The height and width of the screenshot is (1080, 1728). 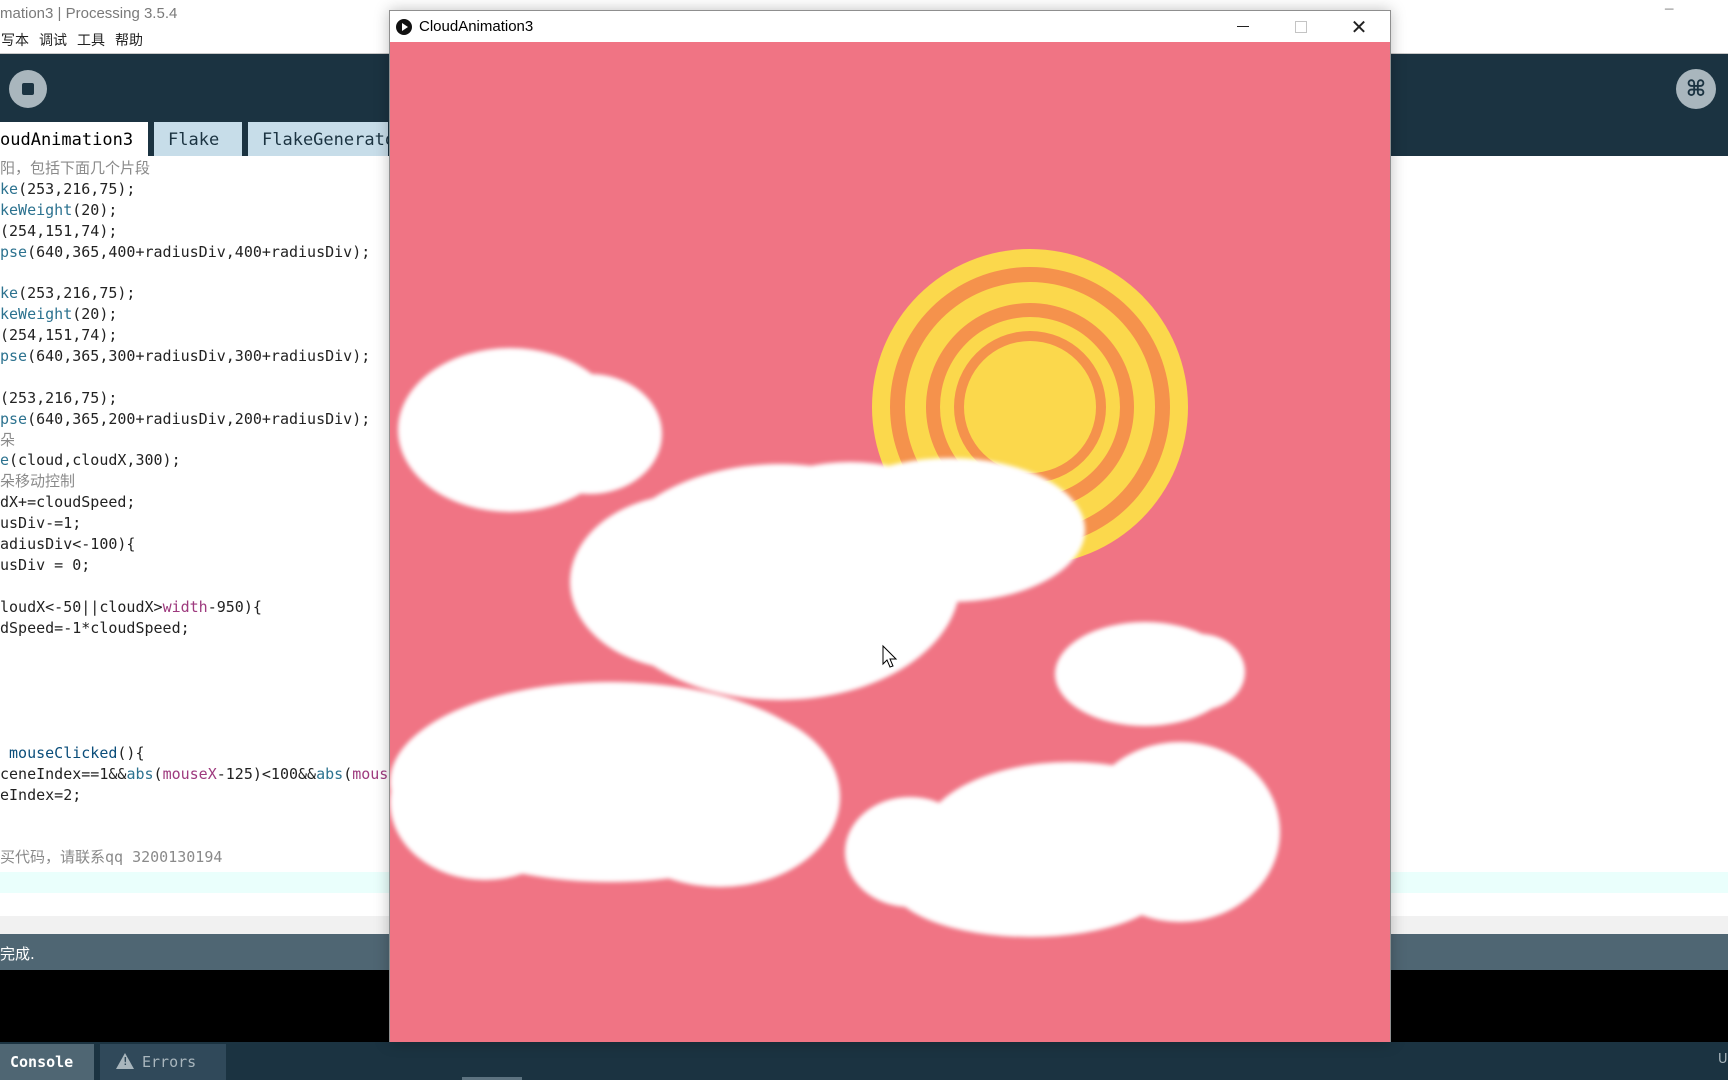 I want to click on sun-core, so click(x=1030, y=407).